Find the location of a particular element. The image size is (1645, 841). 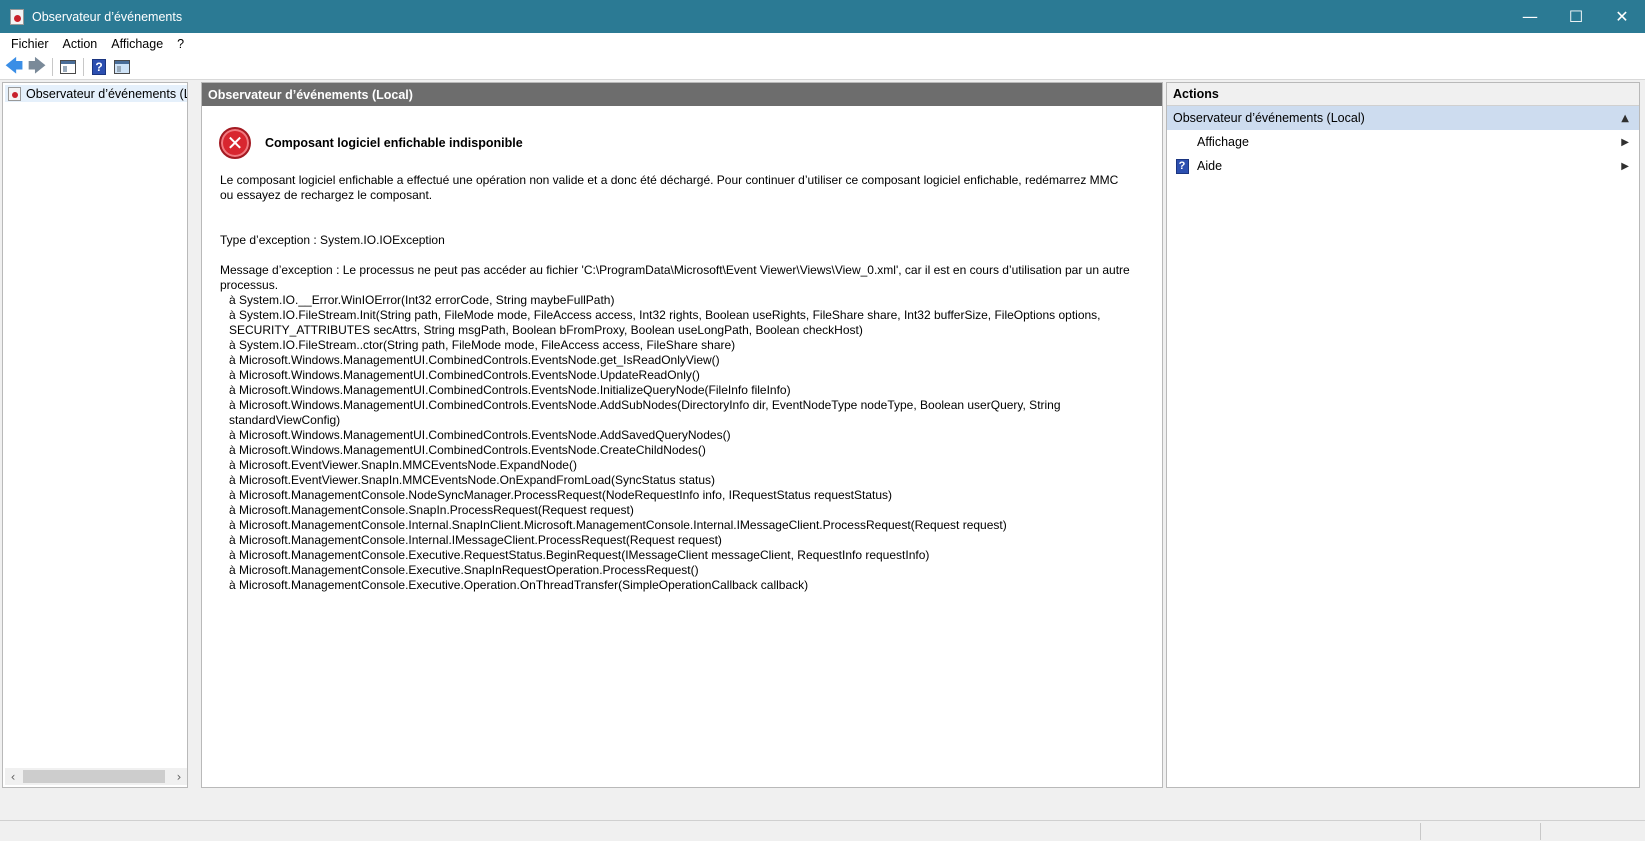

action-label: Aide is located at coordinates (1210, 166).